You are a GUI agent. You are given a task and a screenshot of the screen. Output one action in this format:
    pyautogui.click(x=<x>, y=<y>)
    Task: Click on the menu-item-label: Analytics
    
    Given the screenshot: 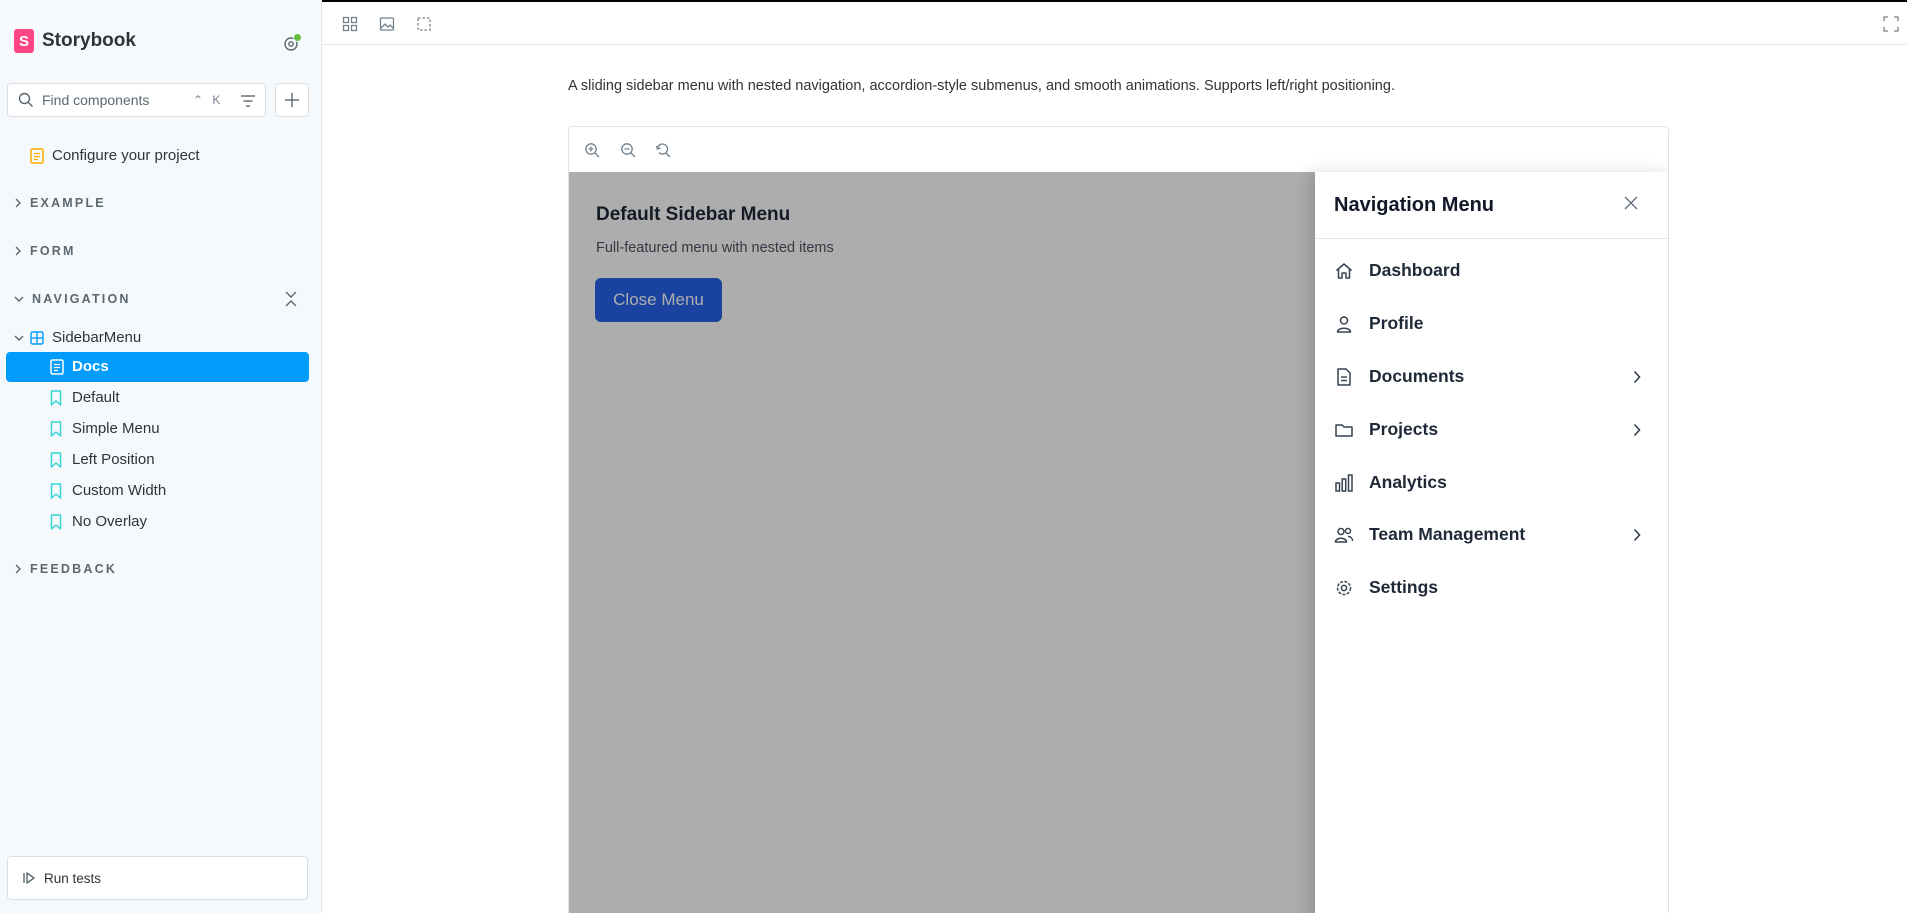 What is the action you would take?
    pyautogui.click(x=1408, y=482)
    